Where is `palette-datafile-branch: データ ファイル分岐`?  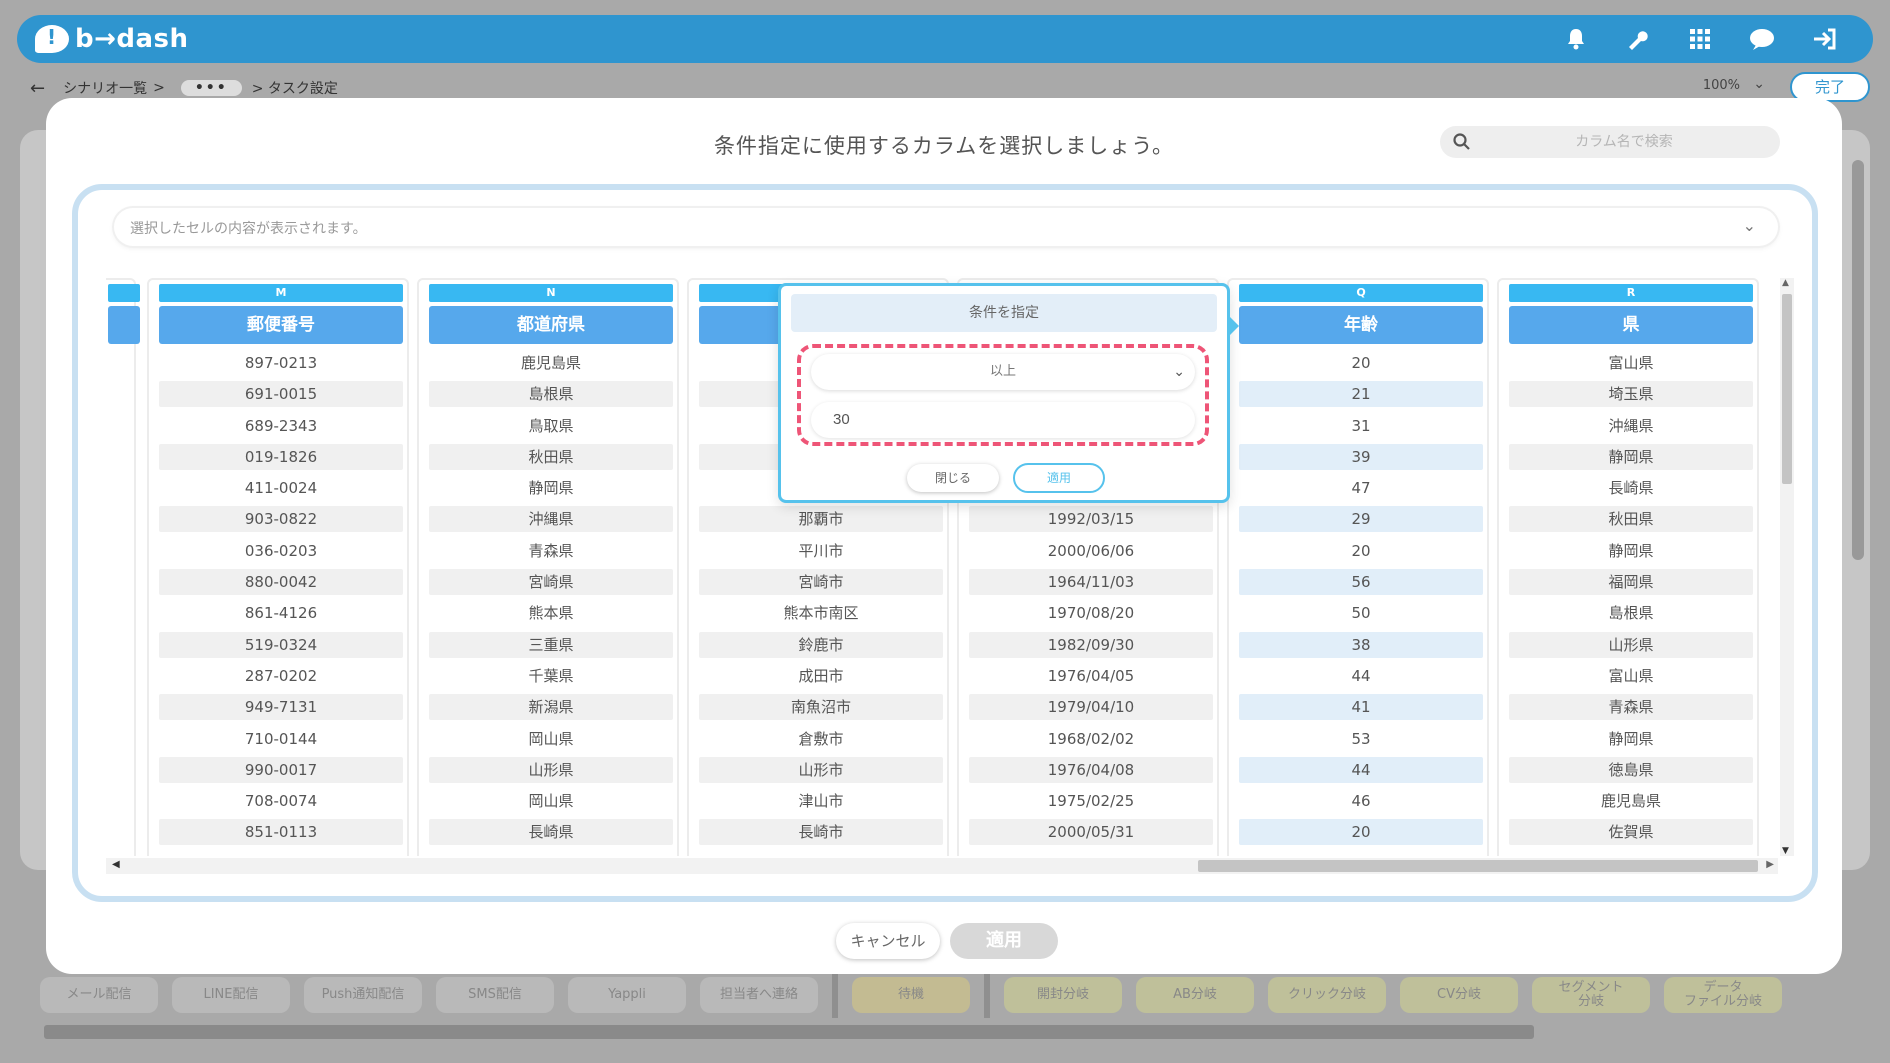
palette-datafile-branch: データ ファイル分岐 is located at coordinates (1723, 995).